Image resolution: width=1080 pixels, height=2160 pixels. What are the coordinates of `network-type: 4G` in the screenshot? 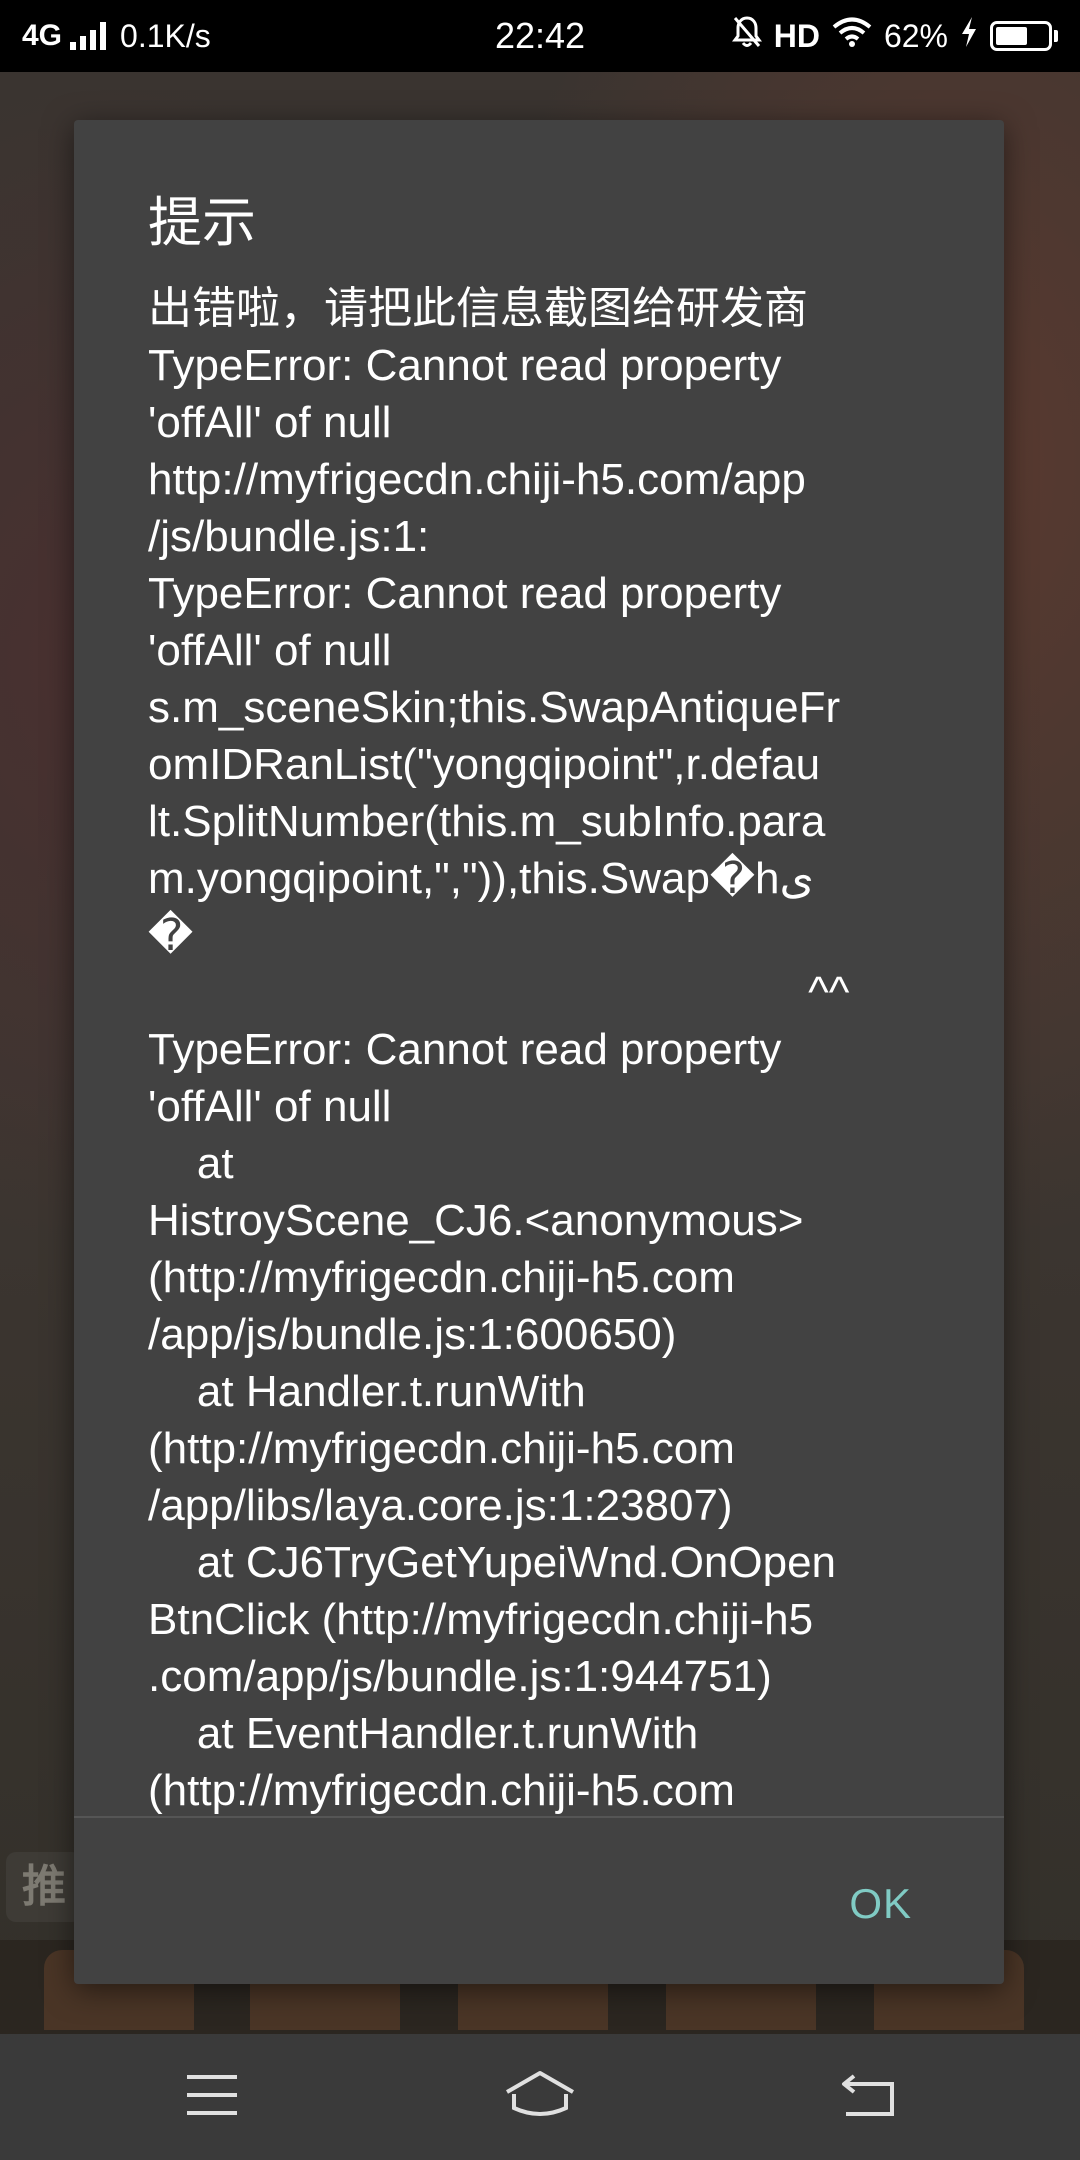 It's located at (42, 35).